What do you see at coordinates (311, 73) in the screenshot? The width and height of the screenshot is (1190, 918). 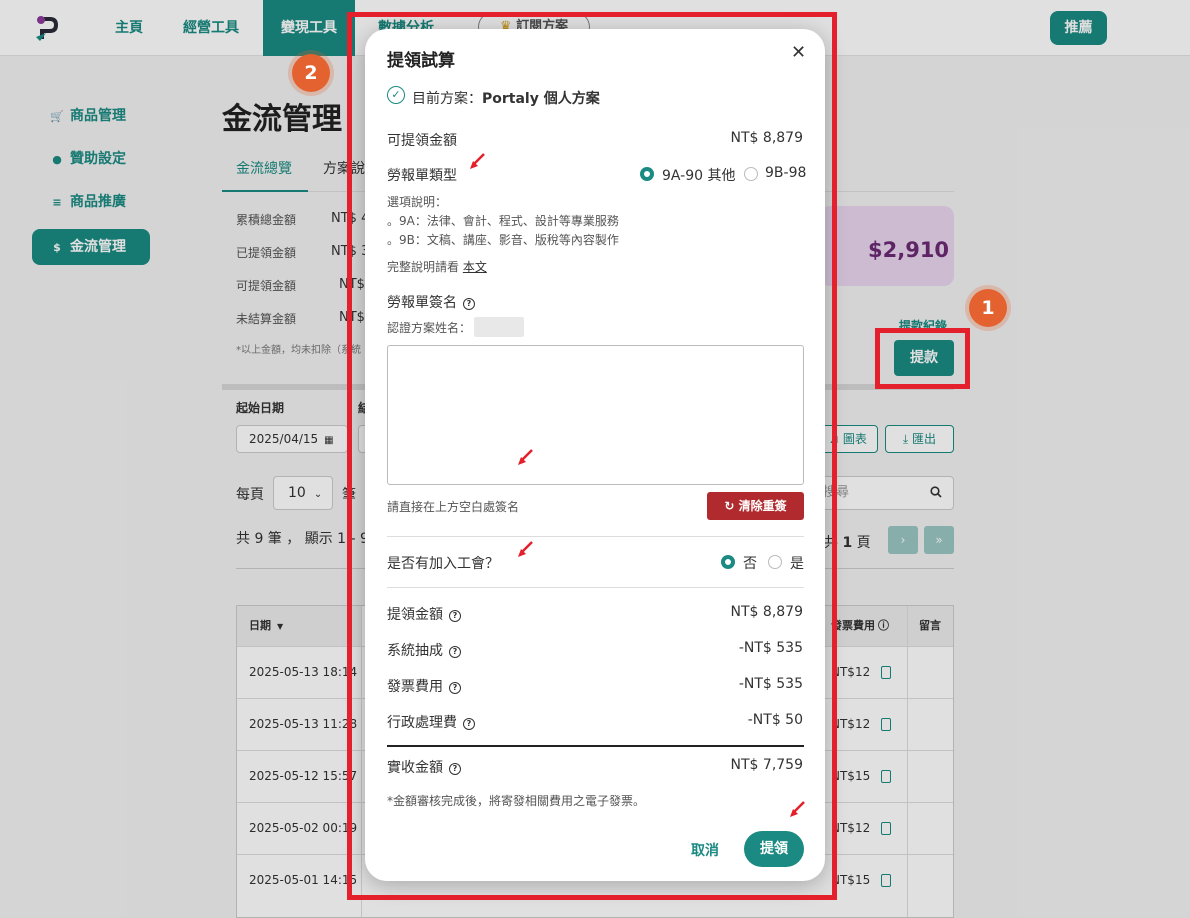 I see `step-badge-2: 2` at bounding box center [311, 73].